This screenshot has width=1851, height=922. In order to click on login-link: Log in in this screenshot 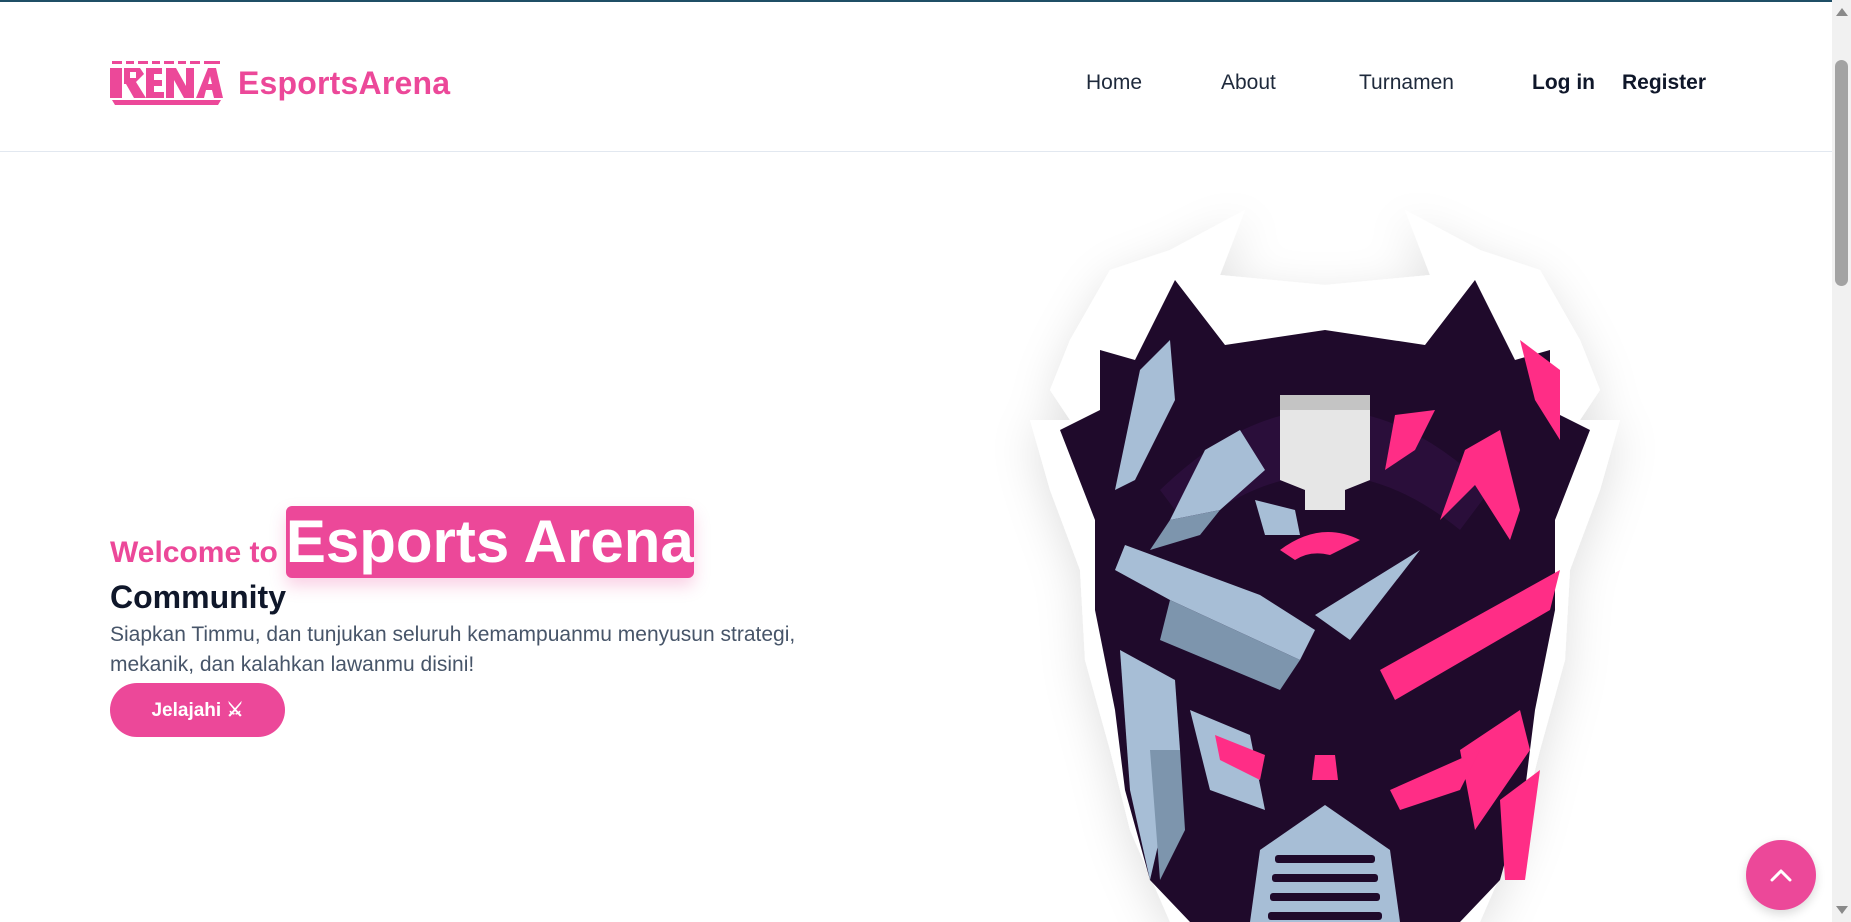, I will do `click(1563, 83)`.